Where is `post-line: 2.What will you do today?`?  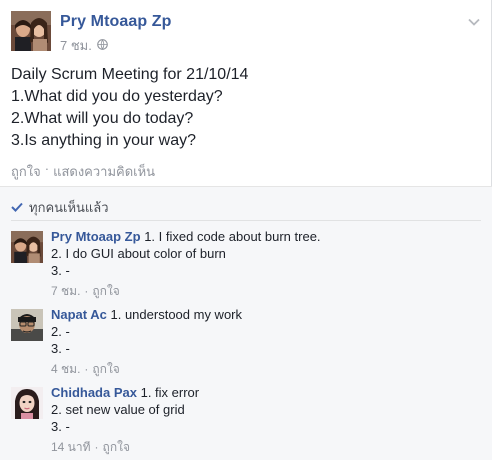 post-line: 2.What will you do today? is located at coordinates (102, 118).